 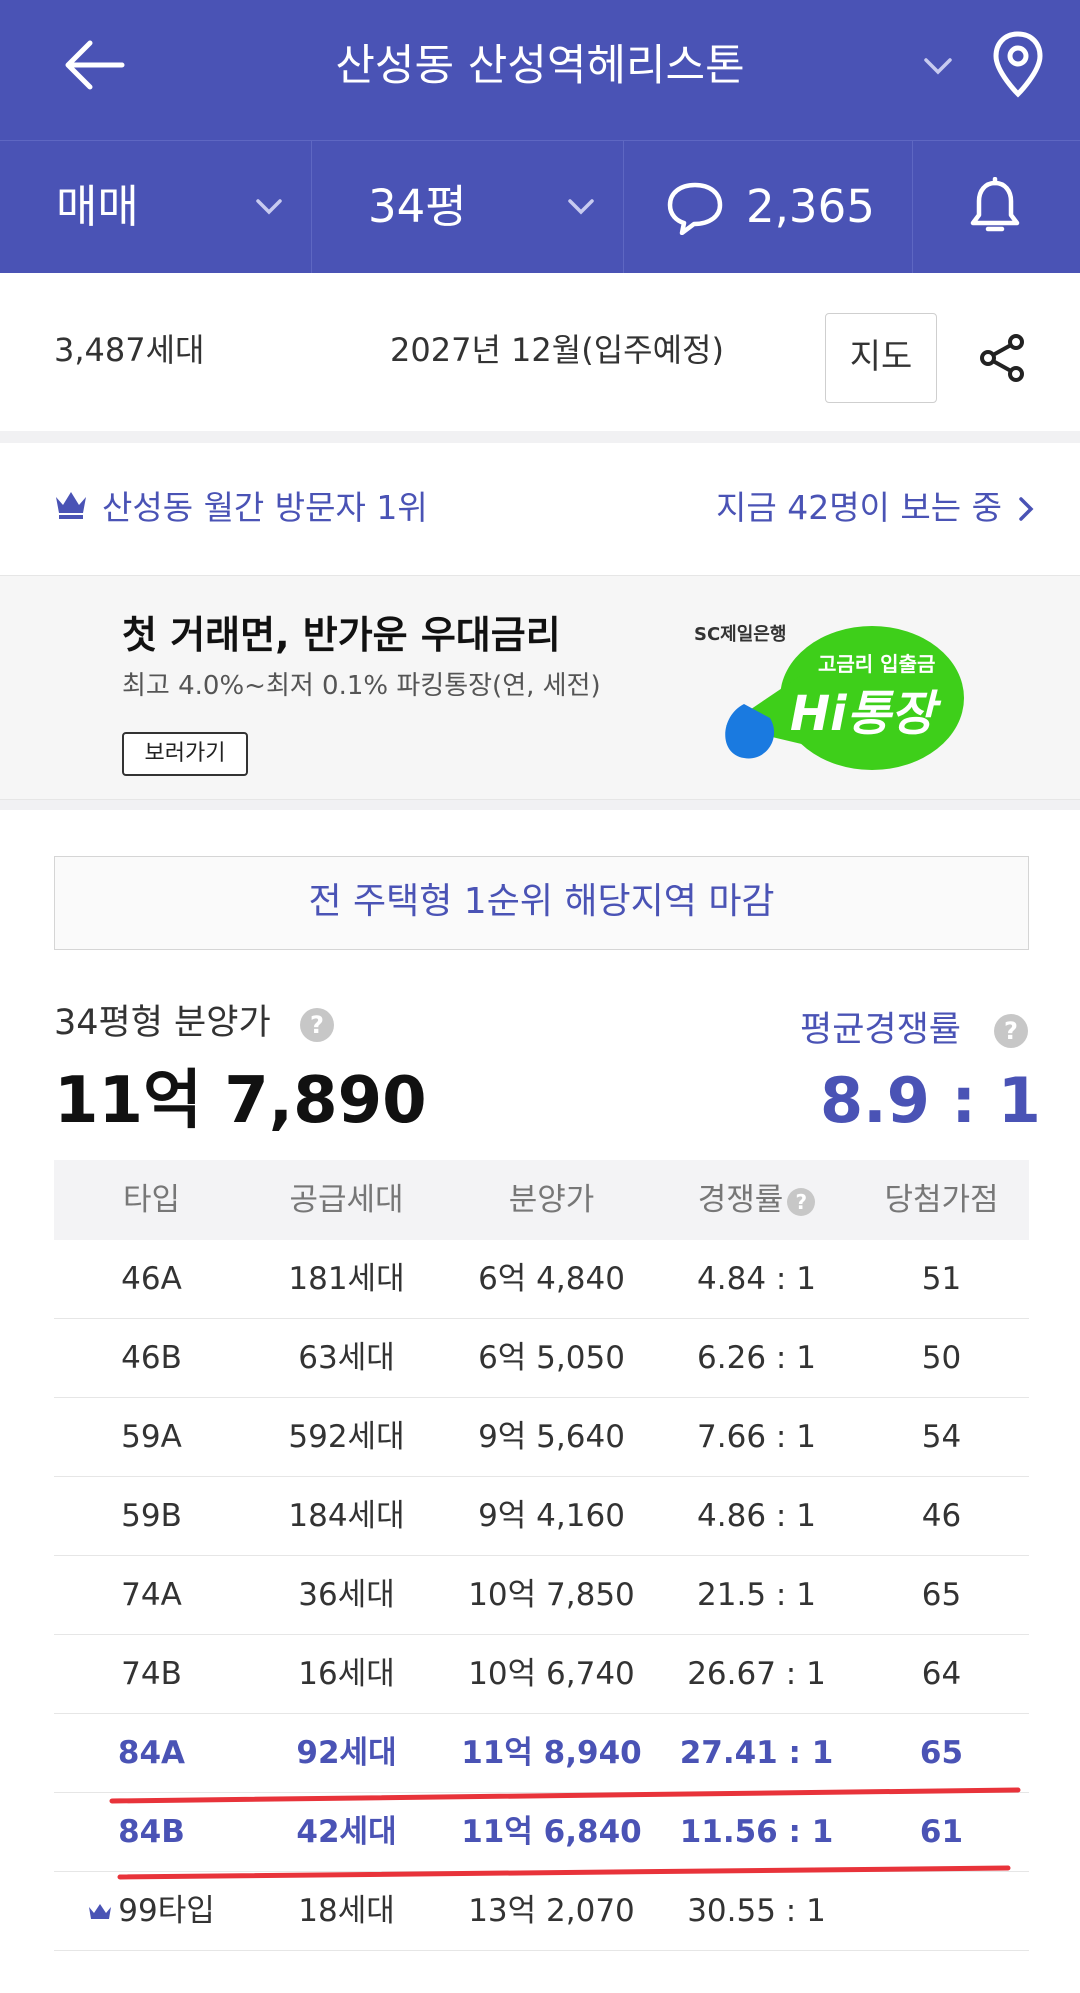 I want to click on cell-competition: 4.86 : 1, so click(x=756, y=1516).